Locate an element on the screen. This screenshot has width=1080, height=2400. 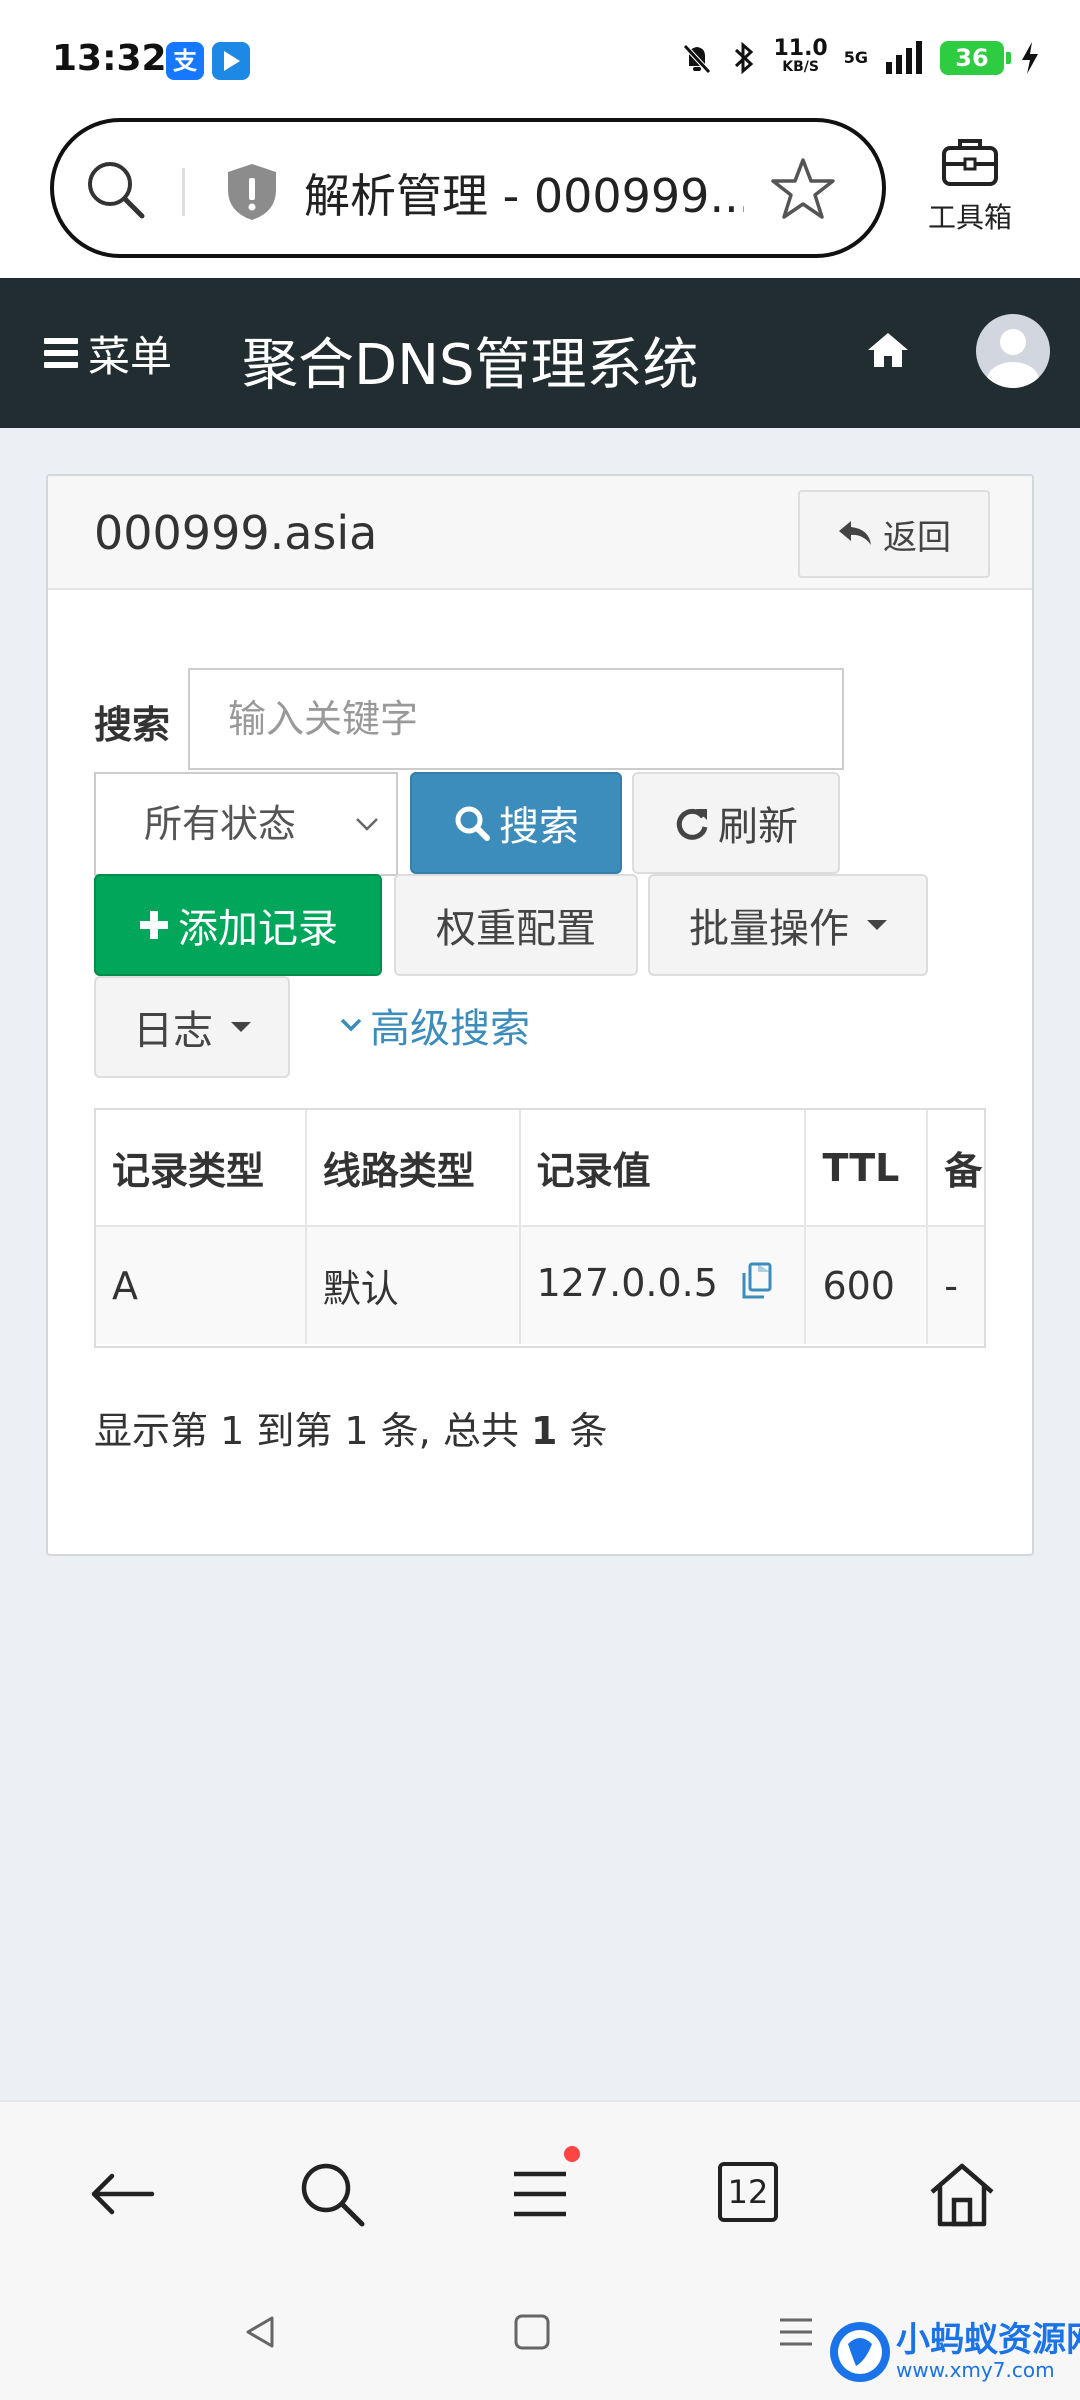
records-table: 记录类型 线路类型 记录值 TTL 备 A 默认 127.0.0.5 600 - is located at coordinates (540, 1228).